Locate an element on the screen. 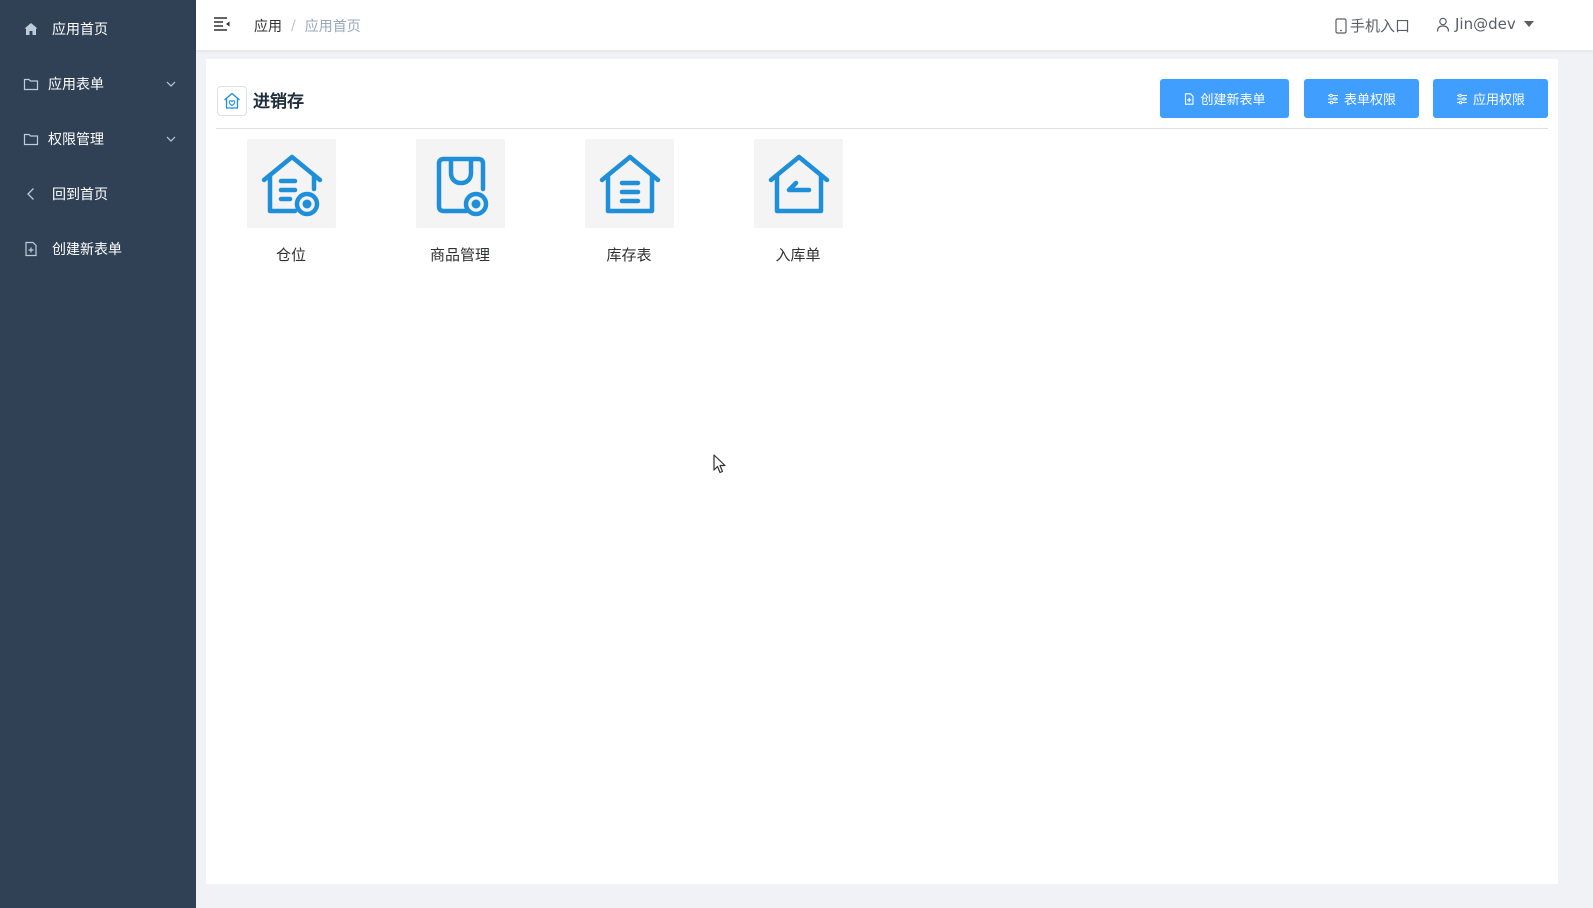 Image resolution: width=1593 pixels, height=908 pixels. create-form-button: 创建新表单 is located at coordinates (1224, 98).